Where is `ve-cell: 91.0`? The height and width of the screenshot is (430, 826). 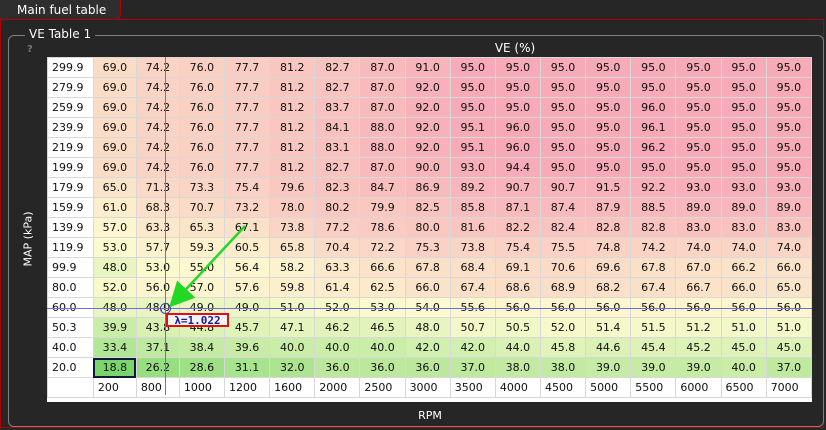 ve-cell: 91.0 is located at coordinates (427, 67).